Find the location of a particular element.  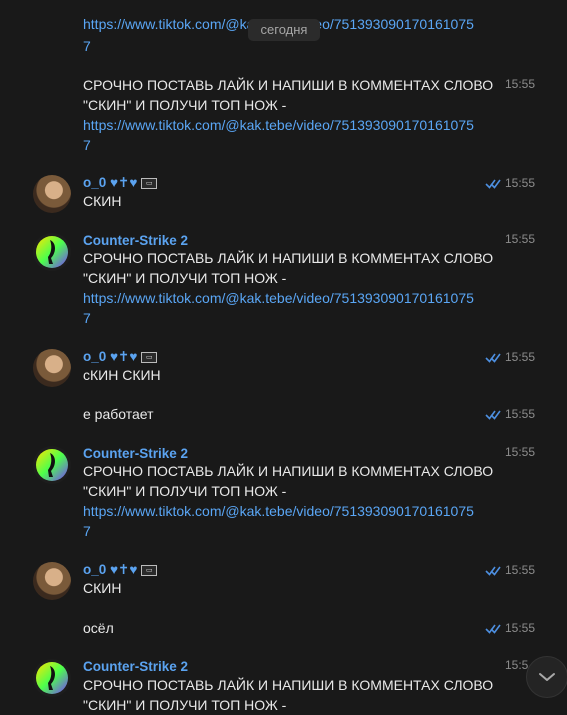

message-text: осёл is located at coordinates (98, 628).